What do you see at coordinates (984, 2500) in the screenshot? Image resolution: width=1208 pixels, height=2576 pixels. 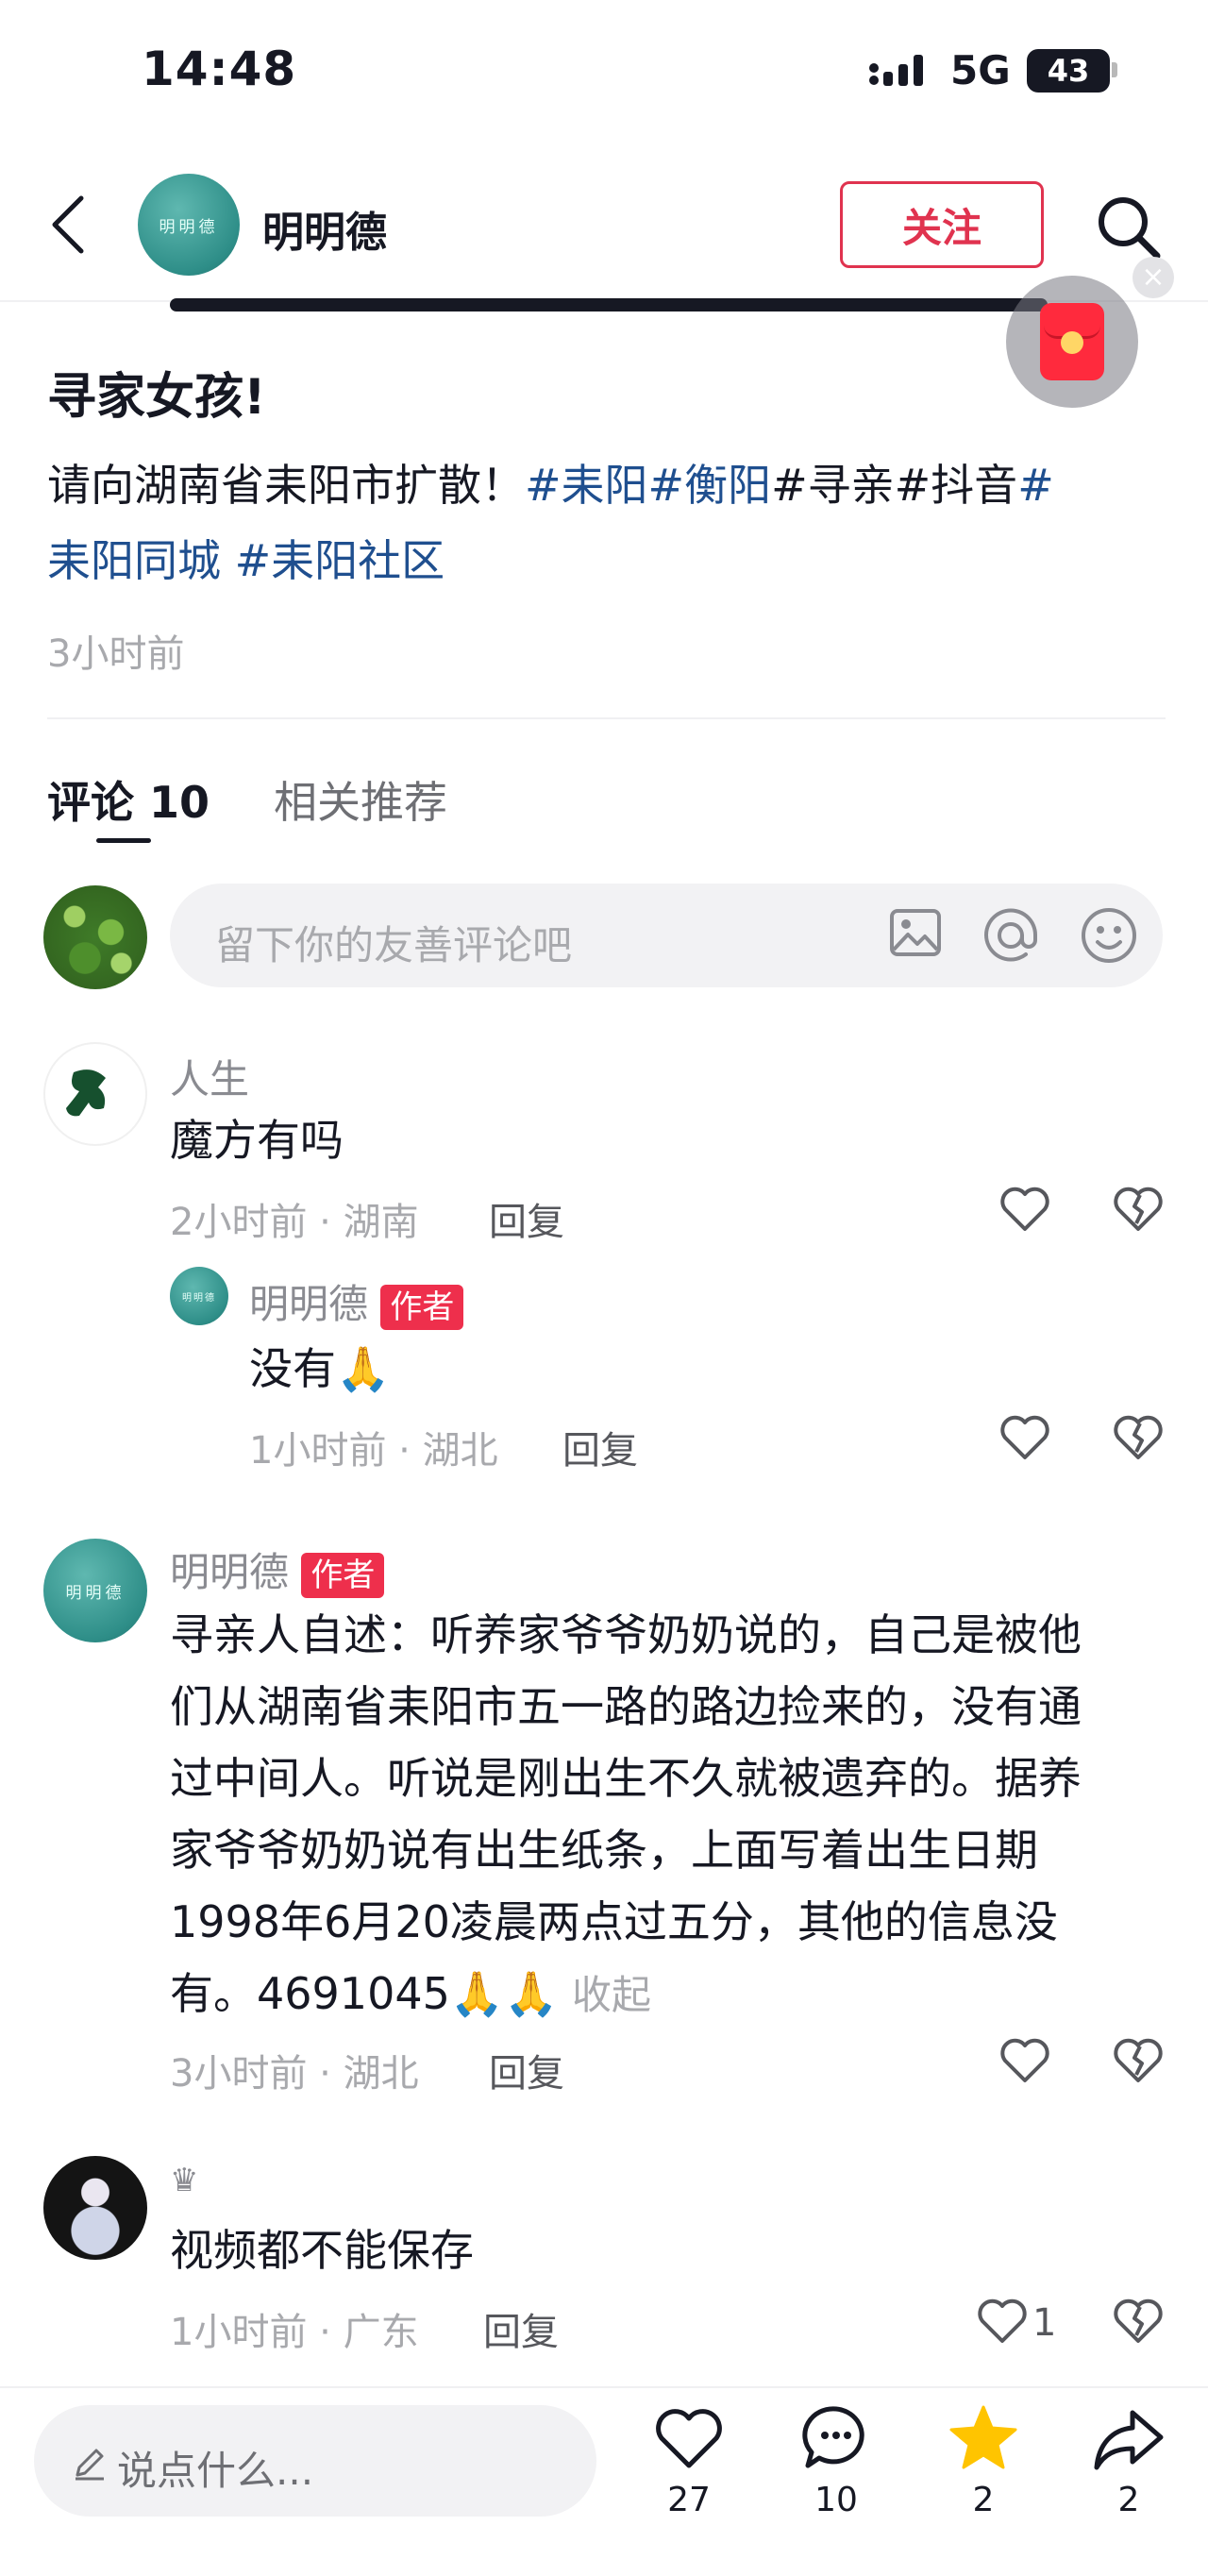 I see `favorite-count: 2` at bounding box center [984, 2500].